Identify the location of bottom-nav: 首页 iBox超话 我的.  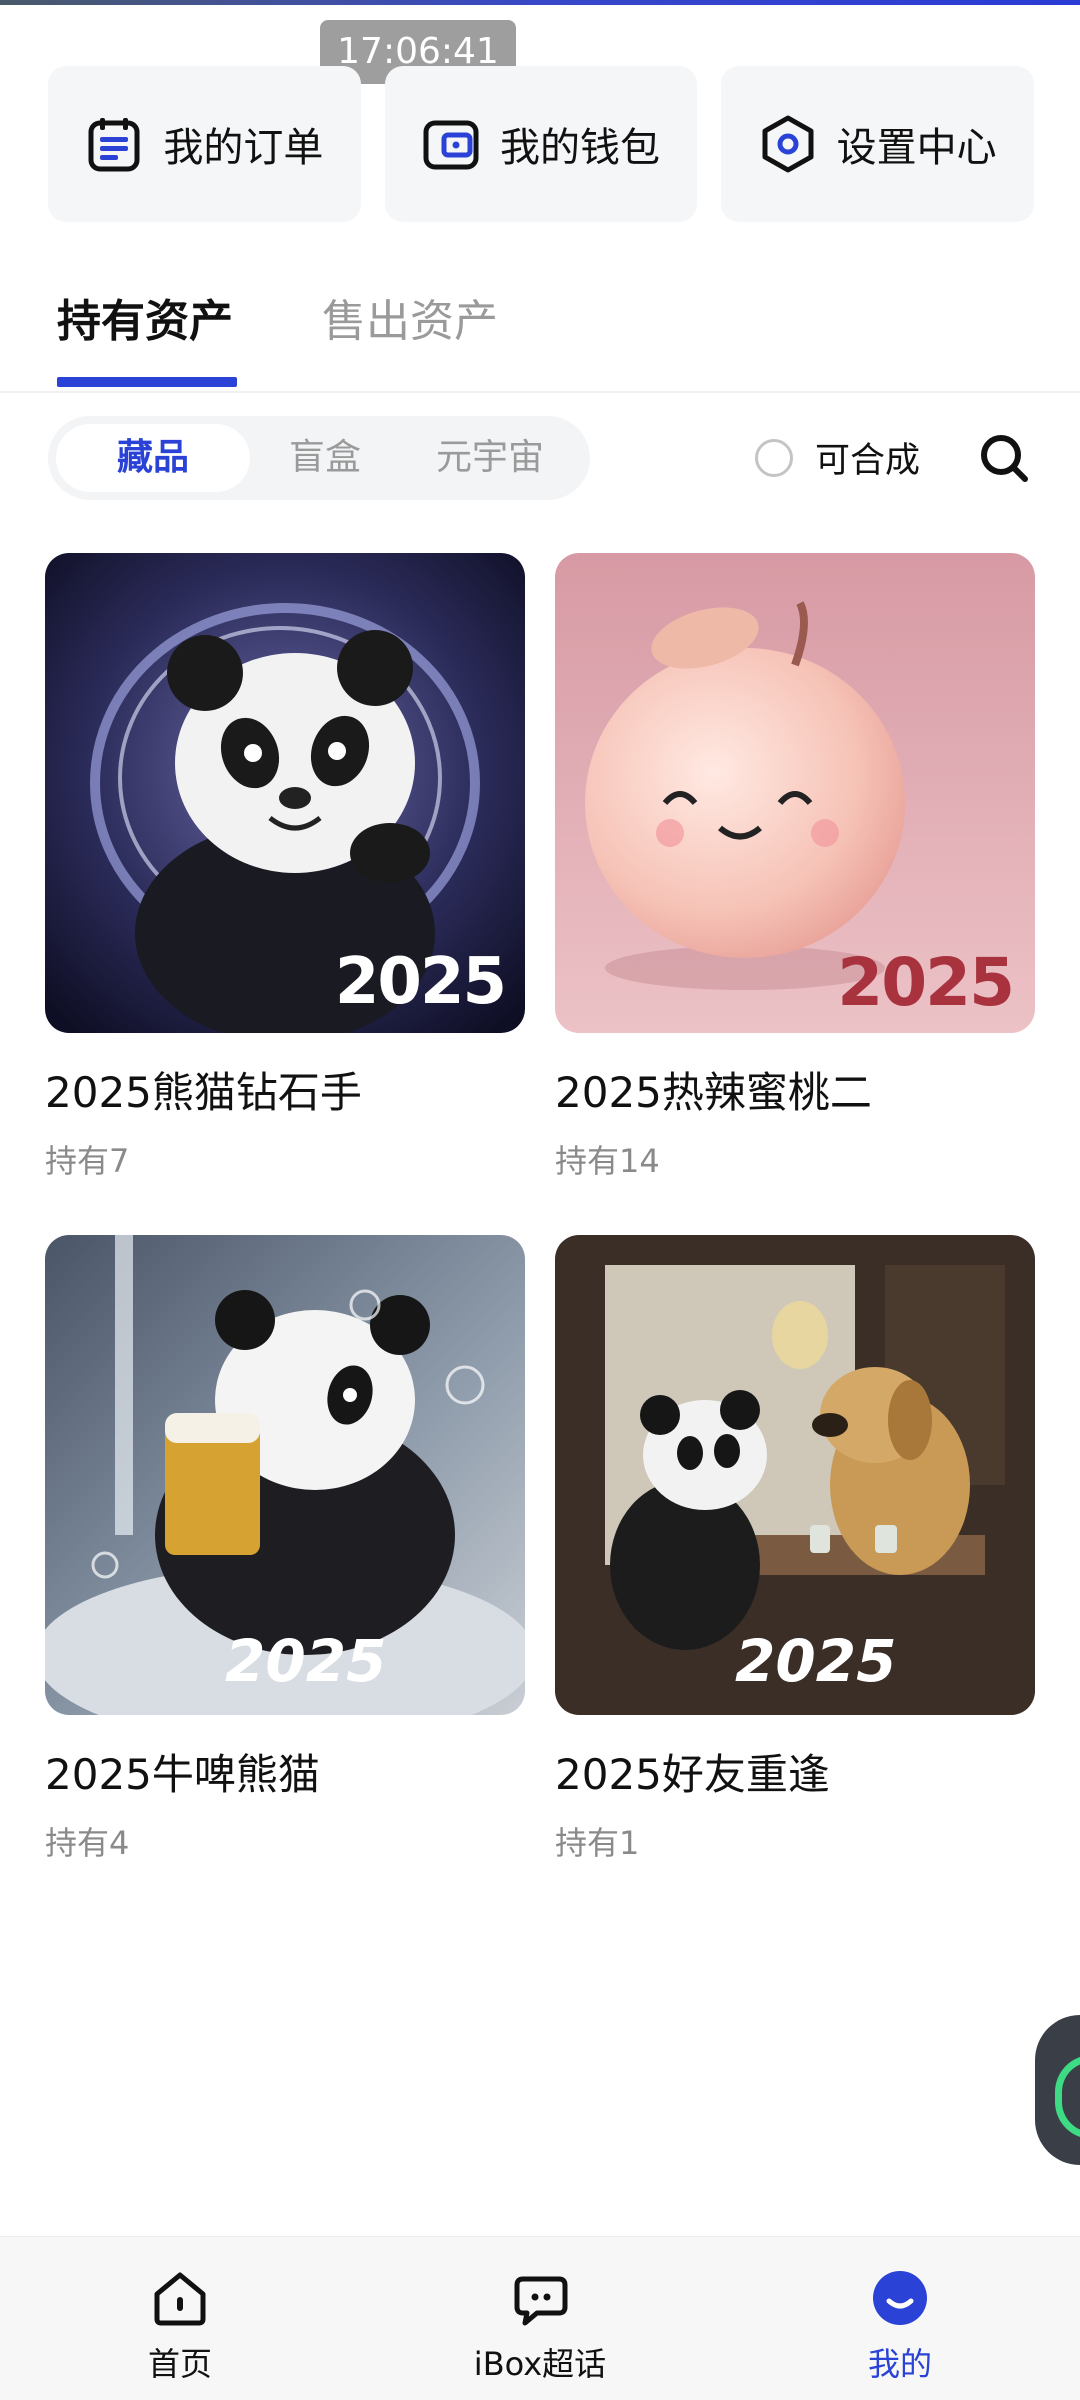
(540, 2318).